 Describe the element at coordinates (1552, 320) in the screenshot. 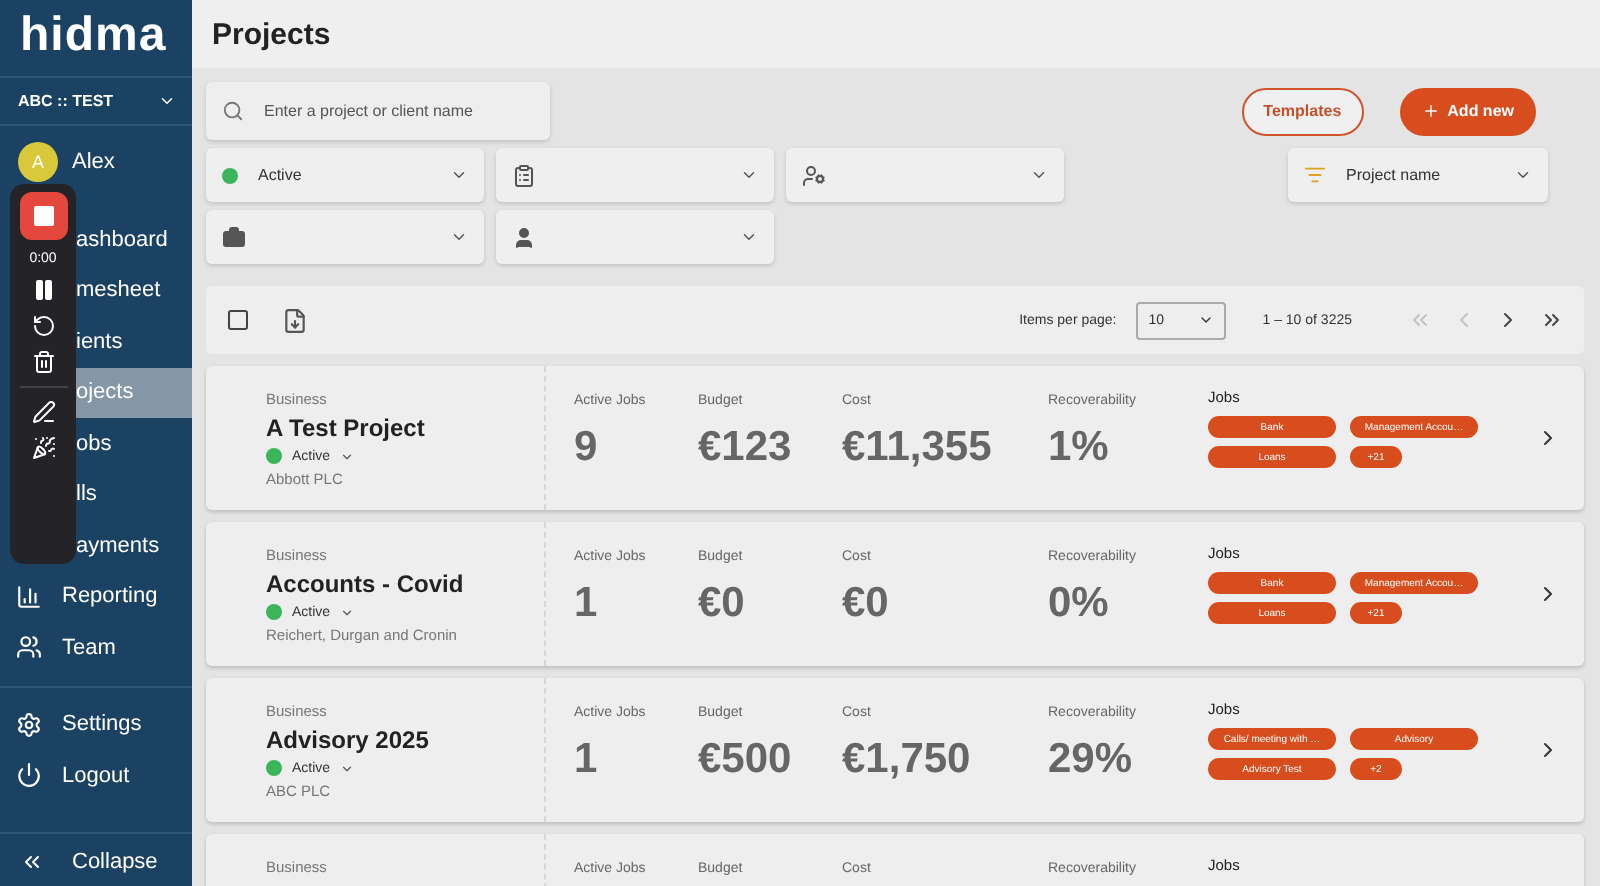

I see `last-page-icon` at that location.